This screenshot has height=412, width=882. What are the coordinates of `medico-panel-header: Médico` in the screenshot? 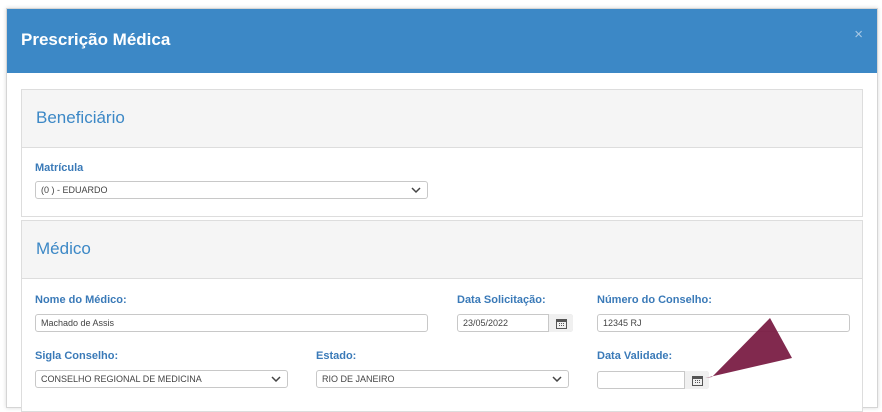 It's located at (442, 250).